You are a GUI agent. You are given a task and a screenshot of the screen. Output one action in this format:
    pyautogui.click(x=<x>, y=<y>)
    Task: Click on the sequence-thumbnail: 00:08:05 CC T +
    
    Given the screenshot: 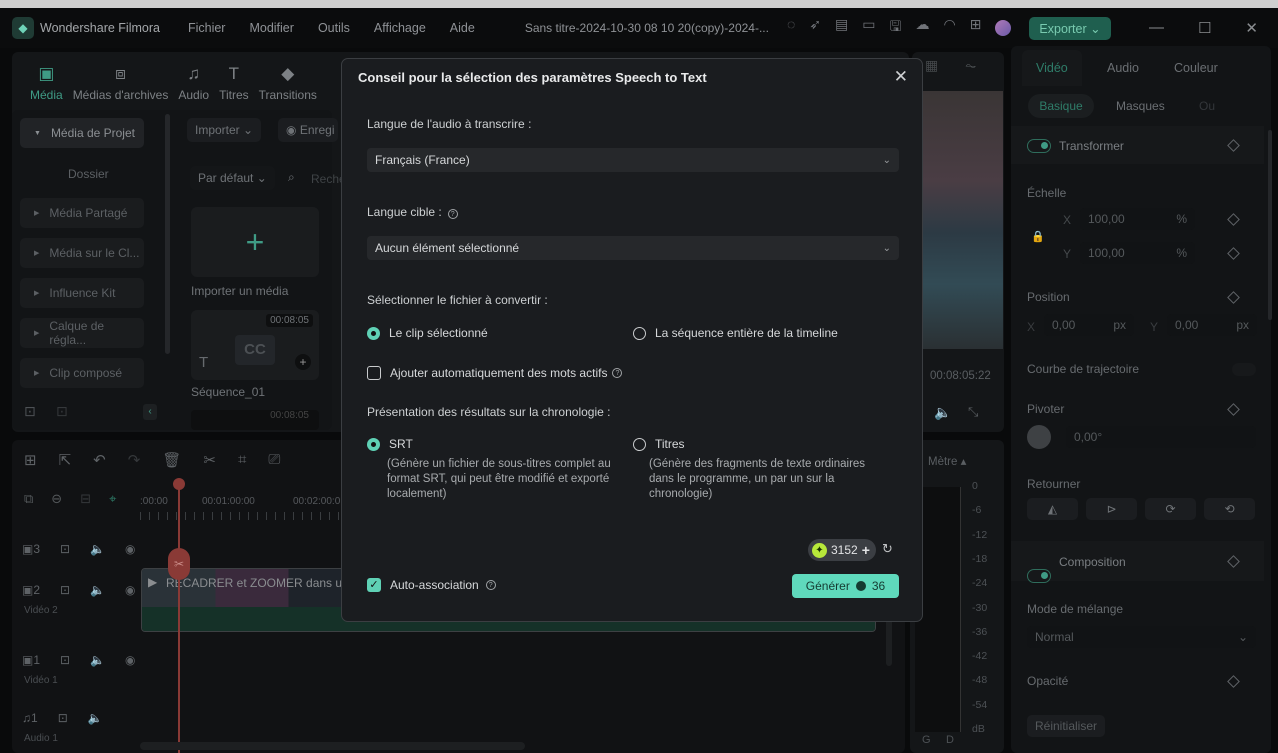 What is the action you would take?
    pyautogui.click(x=255, y=345)
    